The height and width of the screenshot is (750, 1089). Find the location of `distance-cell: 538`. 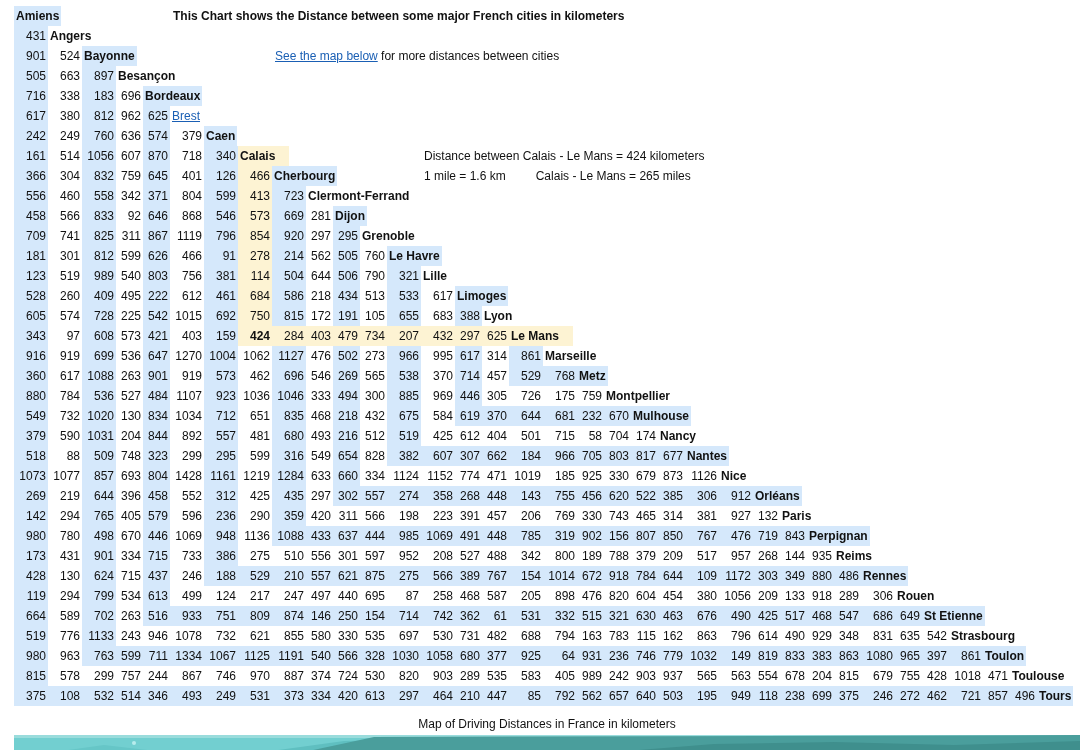

distance-cell: 538 is located at coordinates (404, 376).